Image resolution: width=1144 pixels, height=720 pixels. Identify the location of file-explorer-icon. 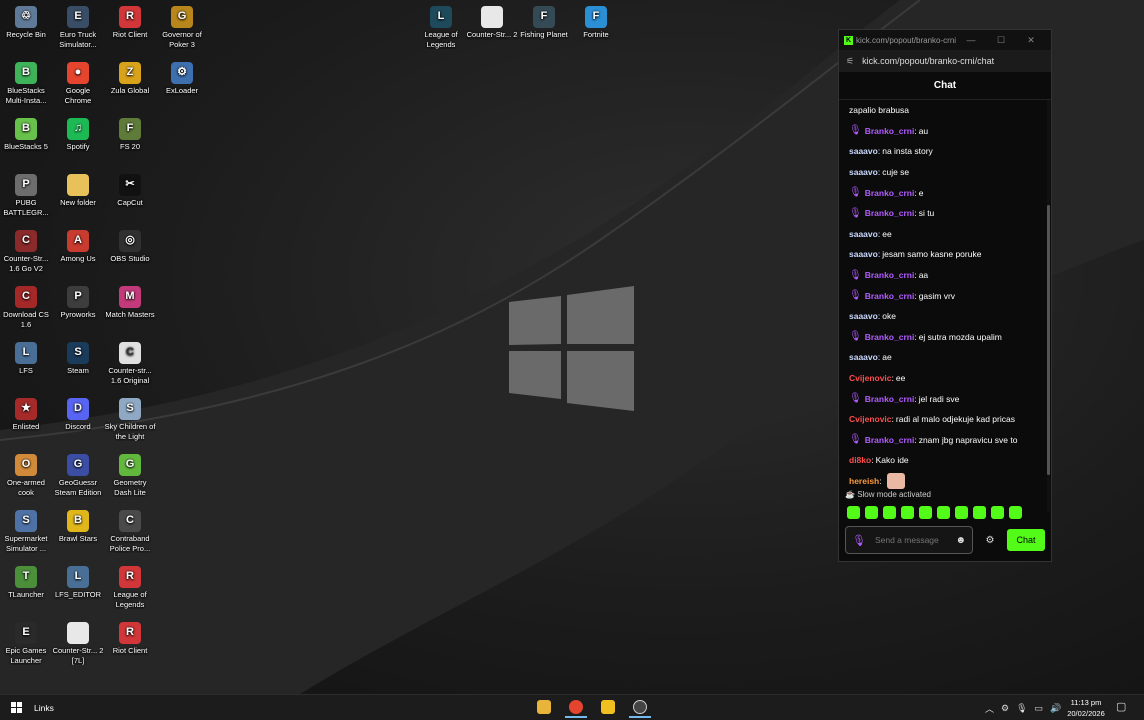
(544, 708).